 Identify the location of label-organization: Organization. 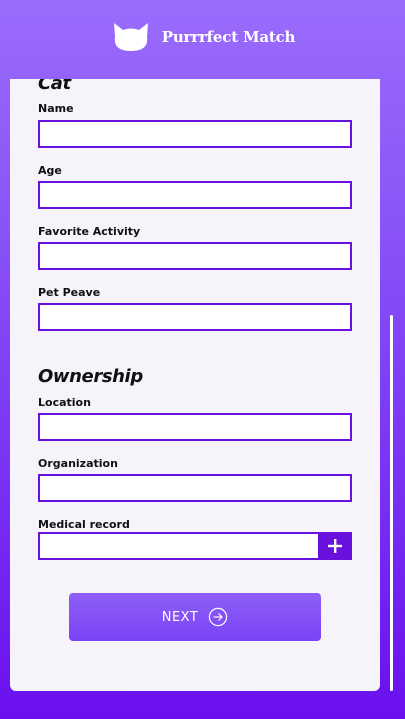
(78, 463).